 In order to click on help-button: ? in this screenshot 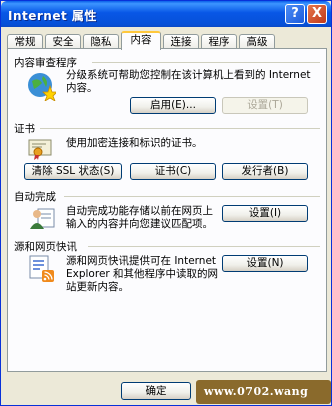, I will do `click(295, 14)`.